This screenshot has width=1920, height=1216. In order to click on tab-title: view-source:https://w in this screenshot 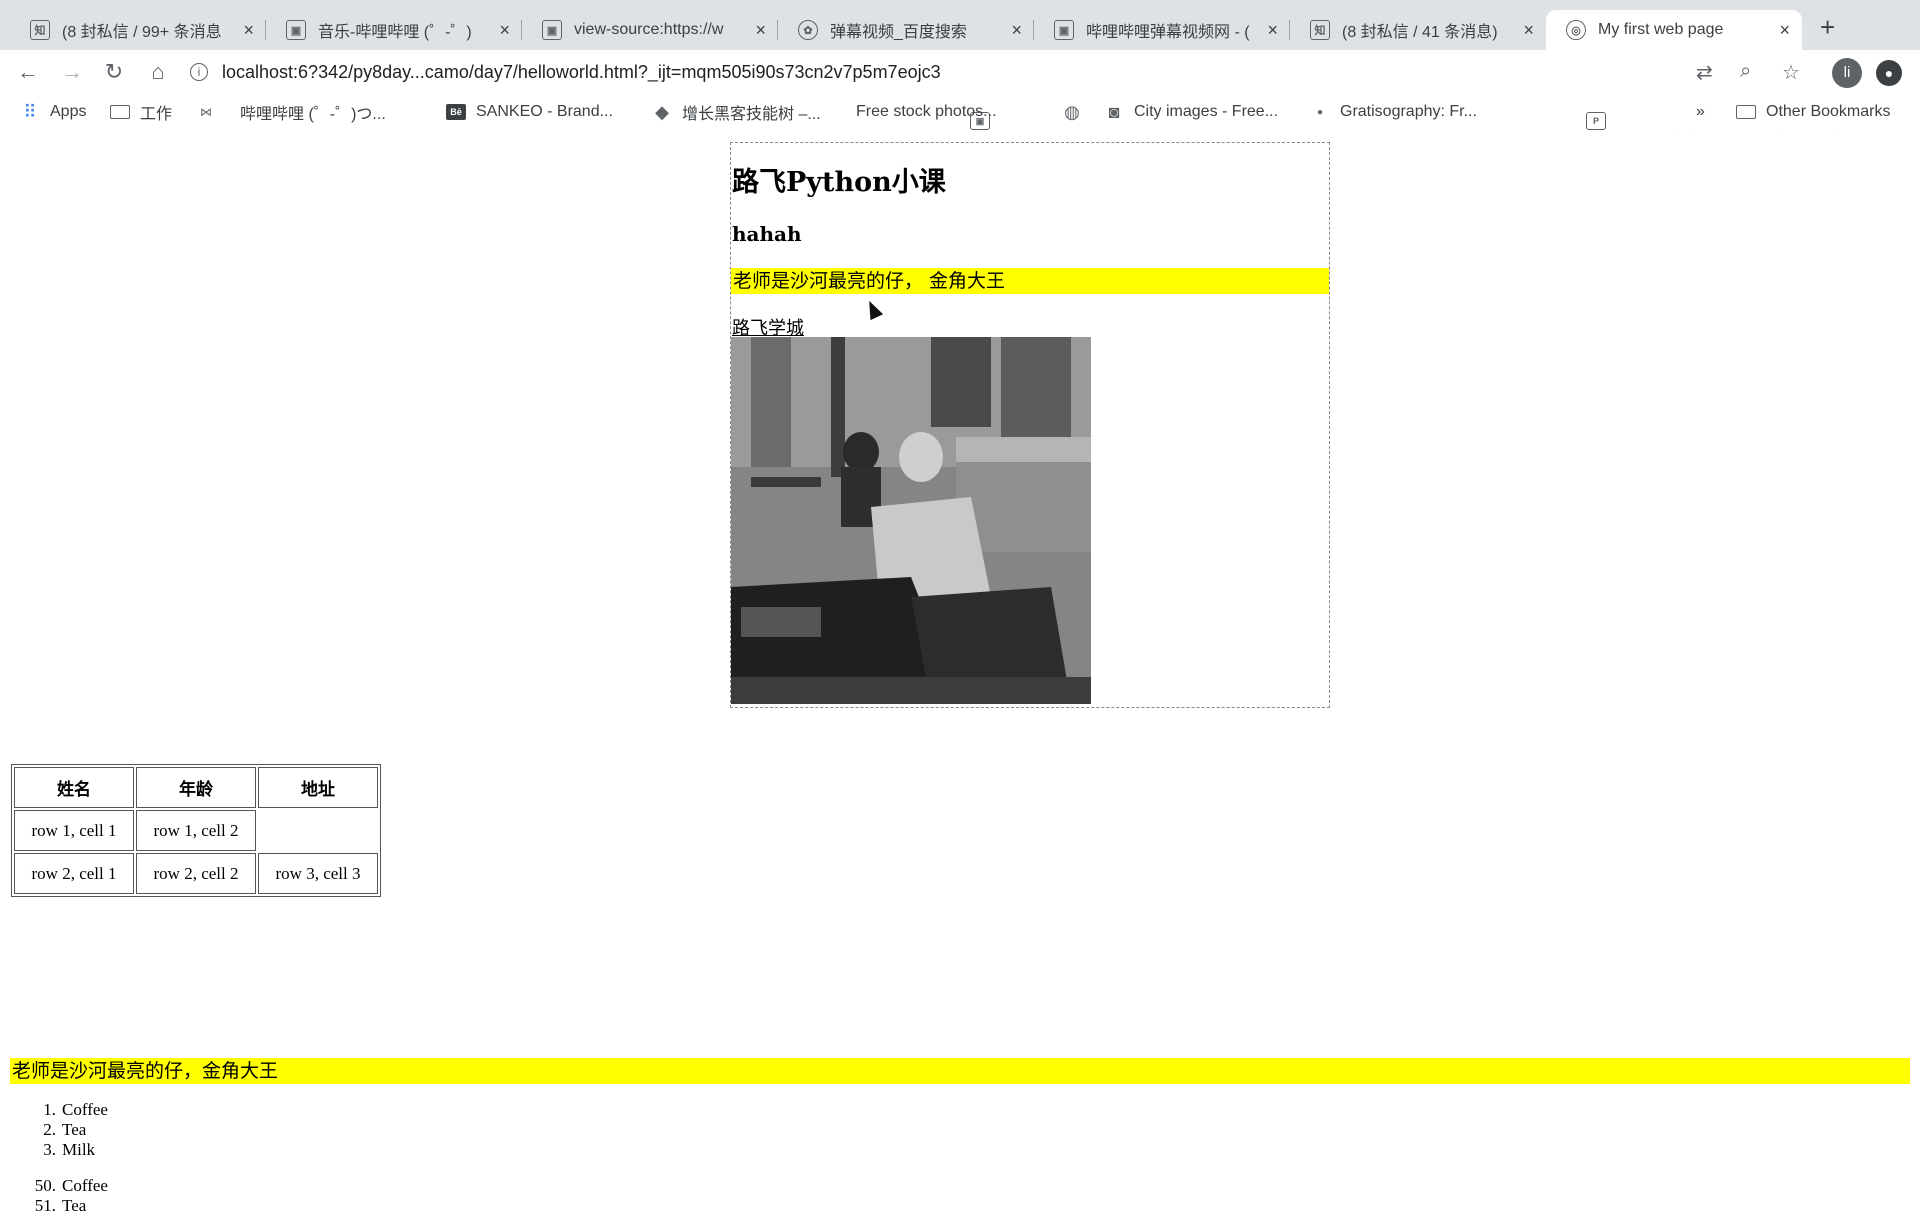, I will do `click(649, 29)`.